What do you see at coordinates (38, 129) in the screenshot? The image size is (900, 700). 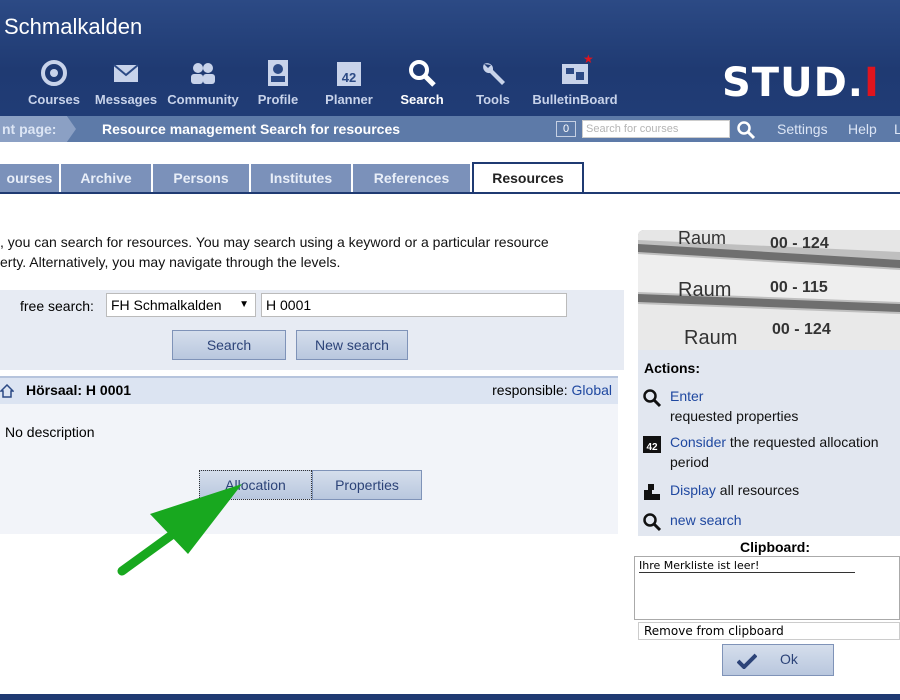 I see `current-page-label: nt page:` at bounding box center [38, 129].